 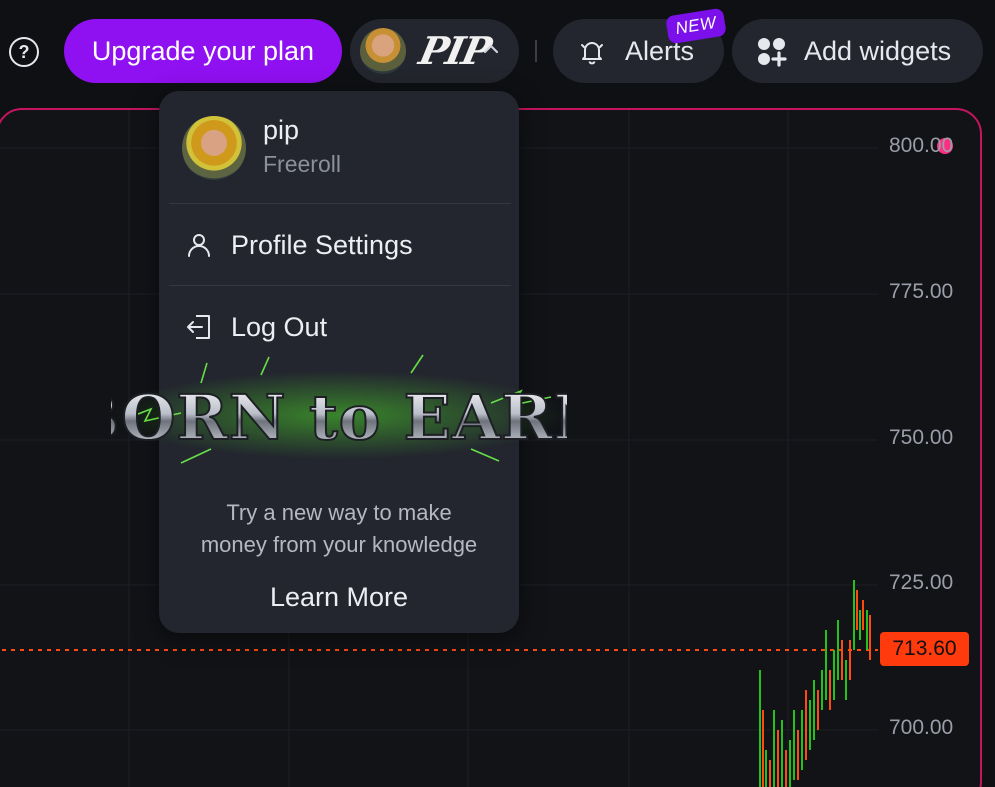 What do you see at coordinates (921, 437) in the screenshot?
I see `y-axis-label: 750.00` at bounding box center [921, 437].